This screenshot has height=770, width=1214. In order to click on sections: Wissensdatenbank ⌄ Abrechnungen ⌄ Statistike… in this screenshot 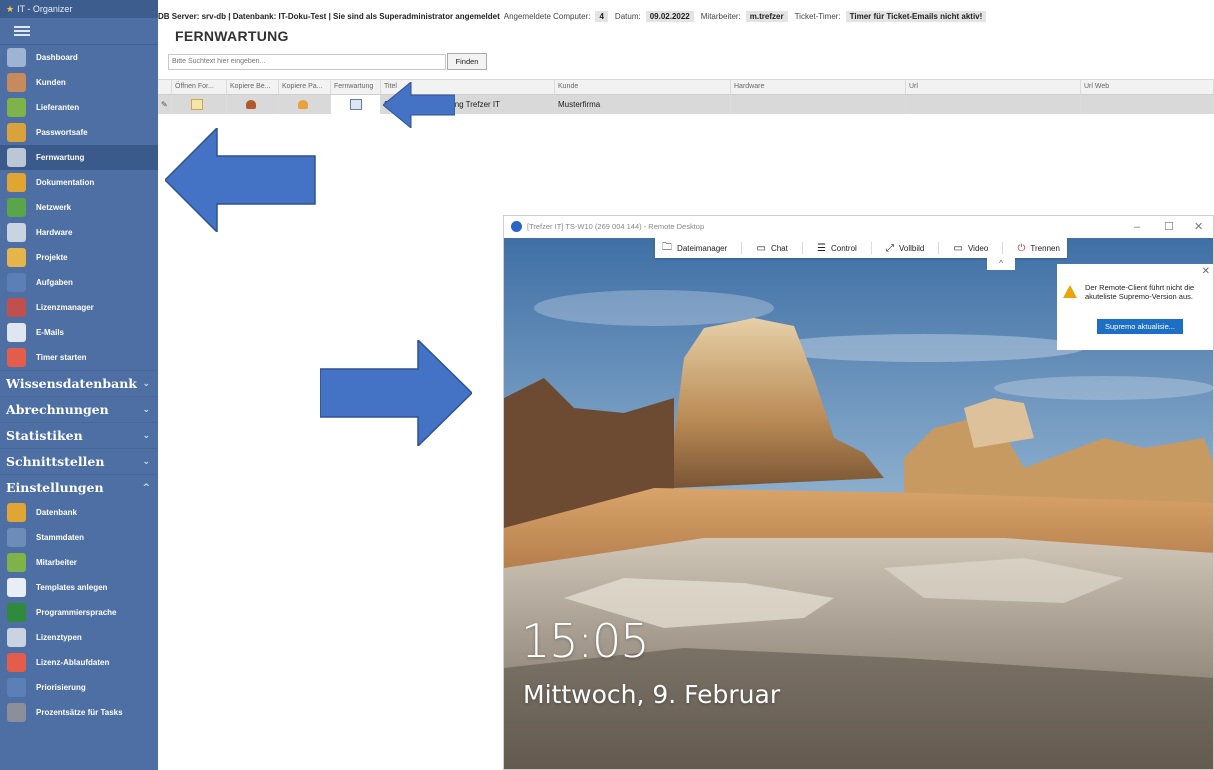, I will do `click(79, 435)`.